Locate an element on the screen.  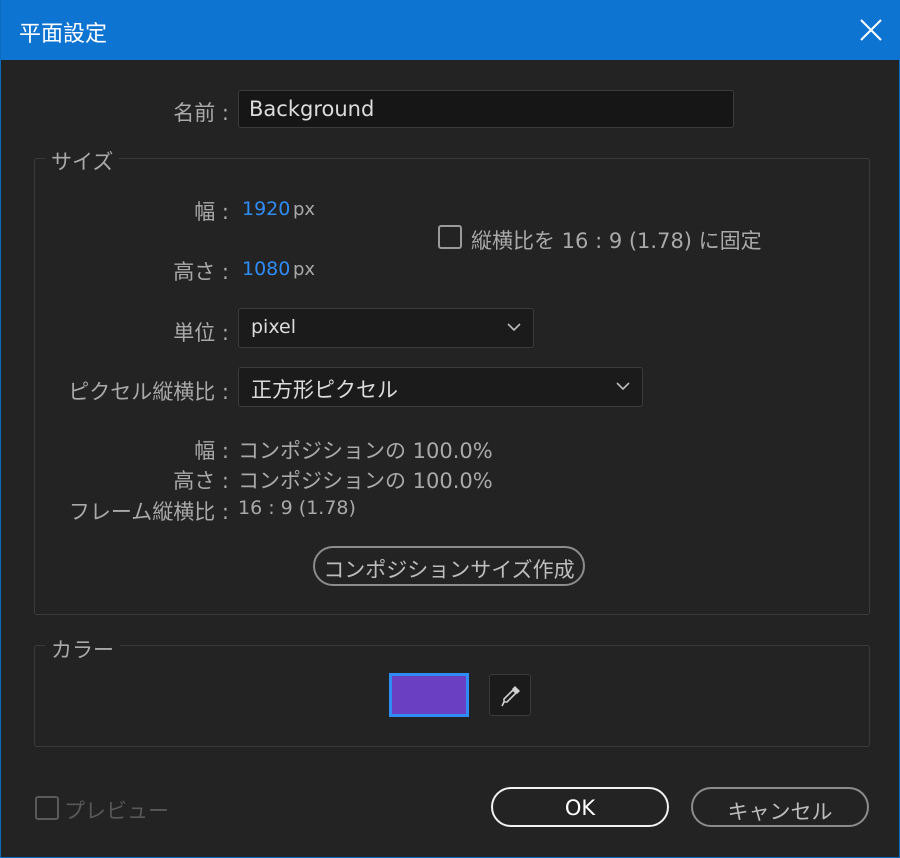
width-info-value: コンポジションの 100.0% is located at coordinates (365, 451).